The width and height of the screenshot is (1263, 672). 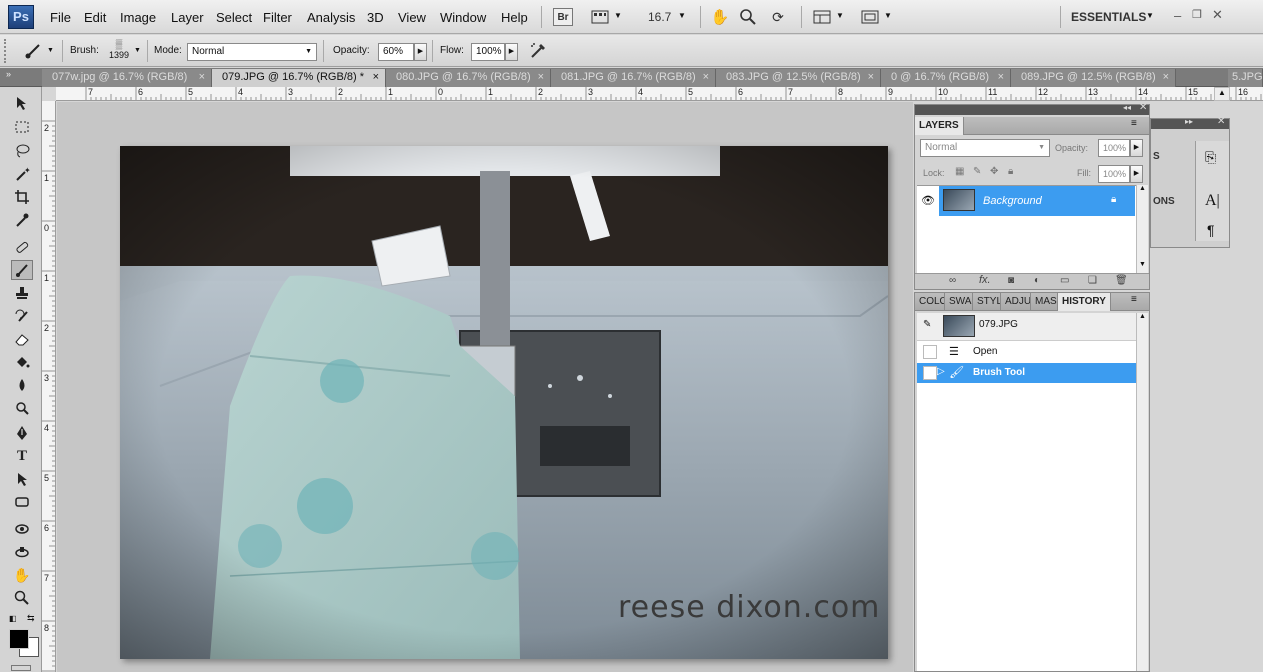 What do you see at coordinates (798, 78) in the screenshot?
I see `tab-083: 083.JPG @ 12.5% (RGB/8) ×` at bounding box center [798, 78].